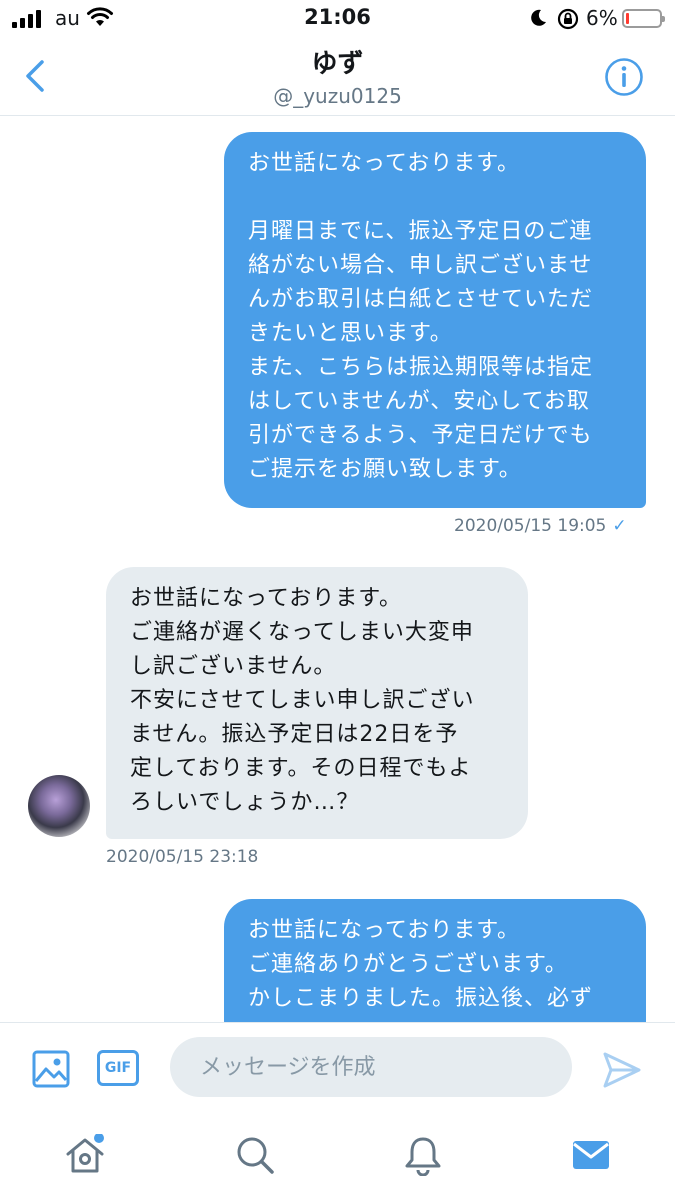 This screenshot has width=675, height=1200. What do you see at coordinates (624, 77) in the screenshot?
I see `info-icon` at bounding box center [624, 77].